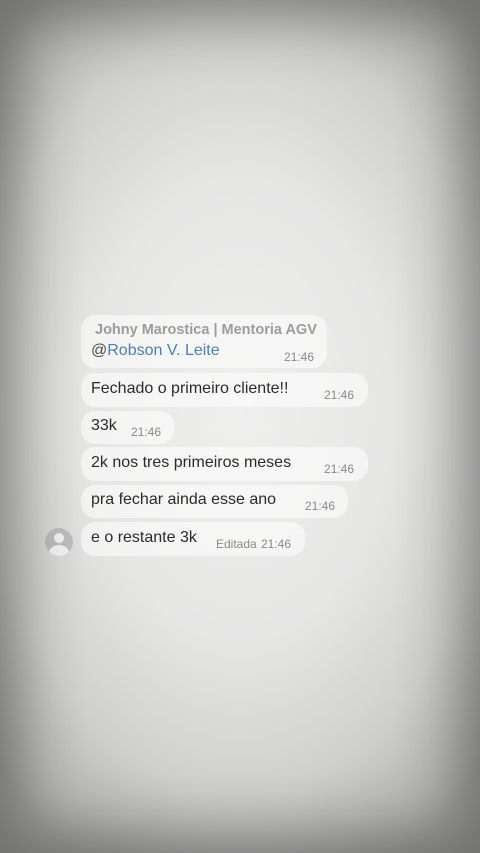  I want to click on message-bubble: 2k nos tres primeiros meses 21:46, so click(224, 464).